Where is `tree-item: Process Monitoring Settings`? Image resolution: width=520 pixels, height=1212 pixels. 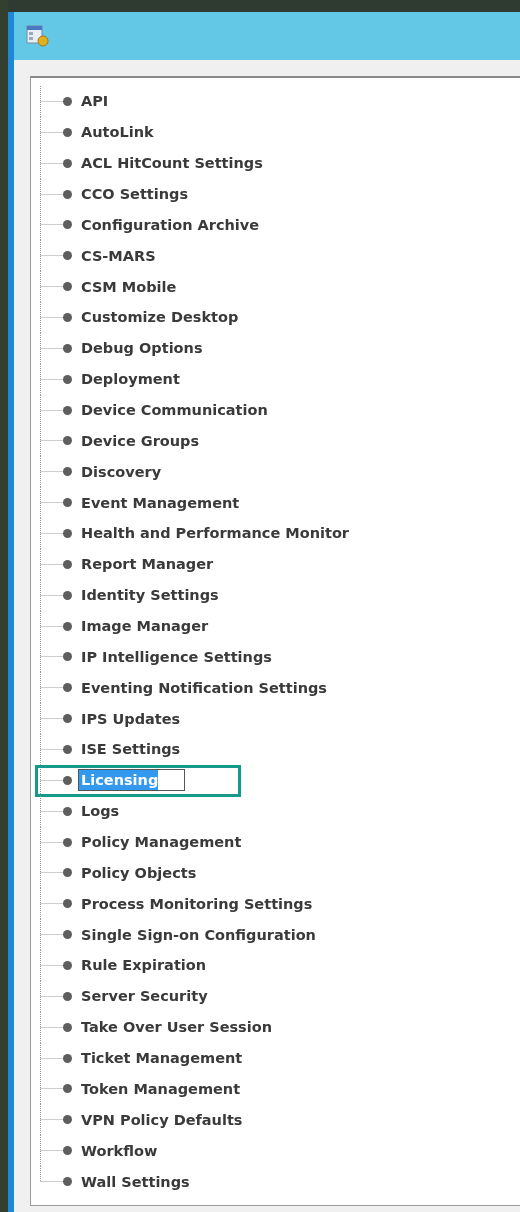
tree-item: Process Monitoring Settings is located at coordinates (197, 903).